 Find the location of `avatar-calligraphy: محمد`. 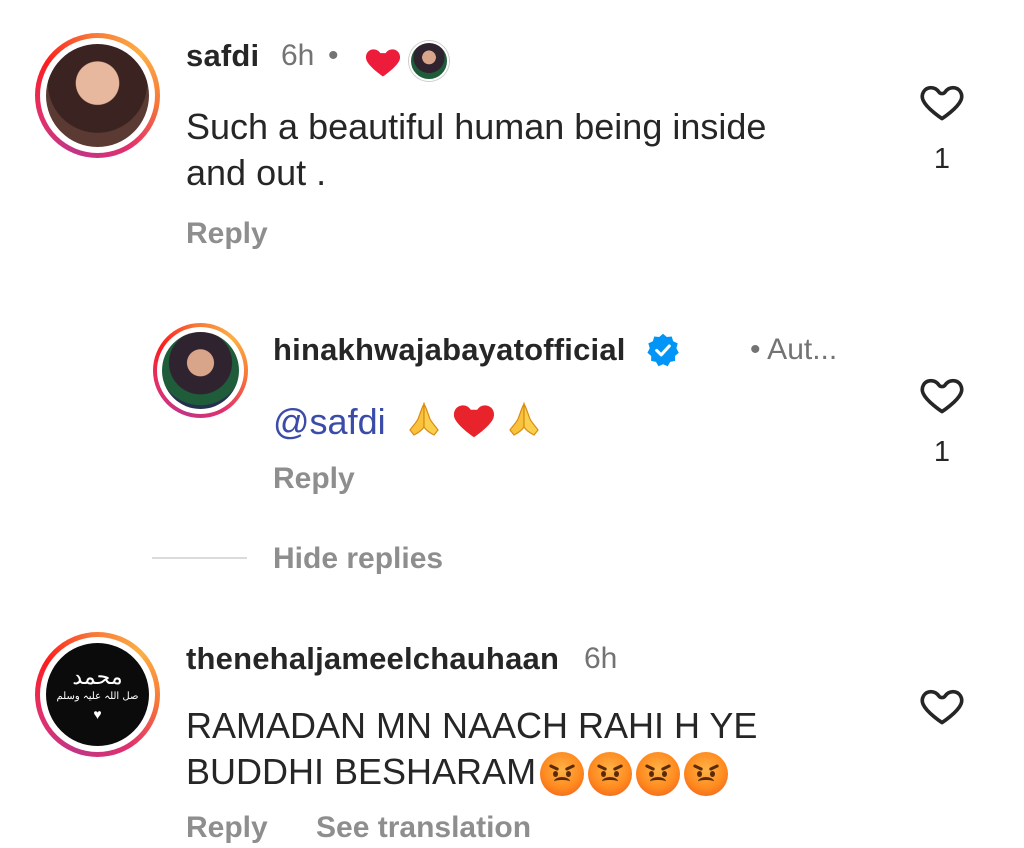

avatar-calligraphy: محمد is located at coordinates (97, 677).